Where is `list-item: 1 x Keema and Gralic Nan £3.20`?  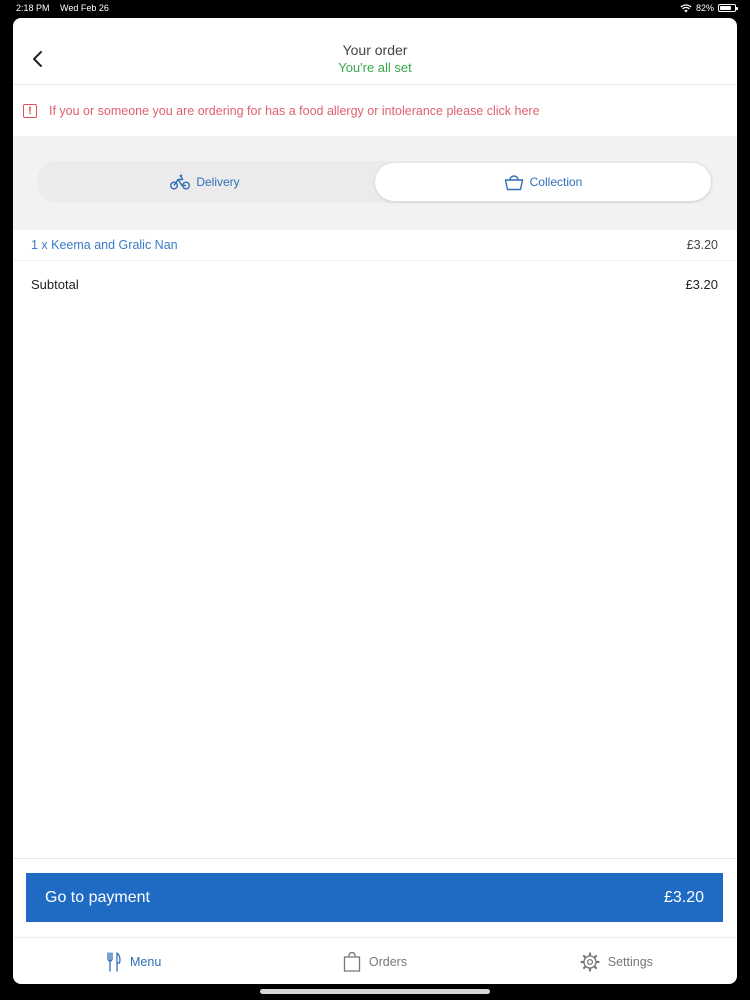
list-item: 1 x Keema and Gralic Nan £3.20 is located at coordinates (375, 245).